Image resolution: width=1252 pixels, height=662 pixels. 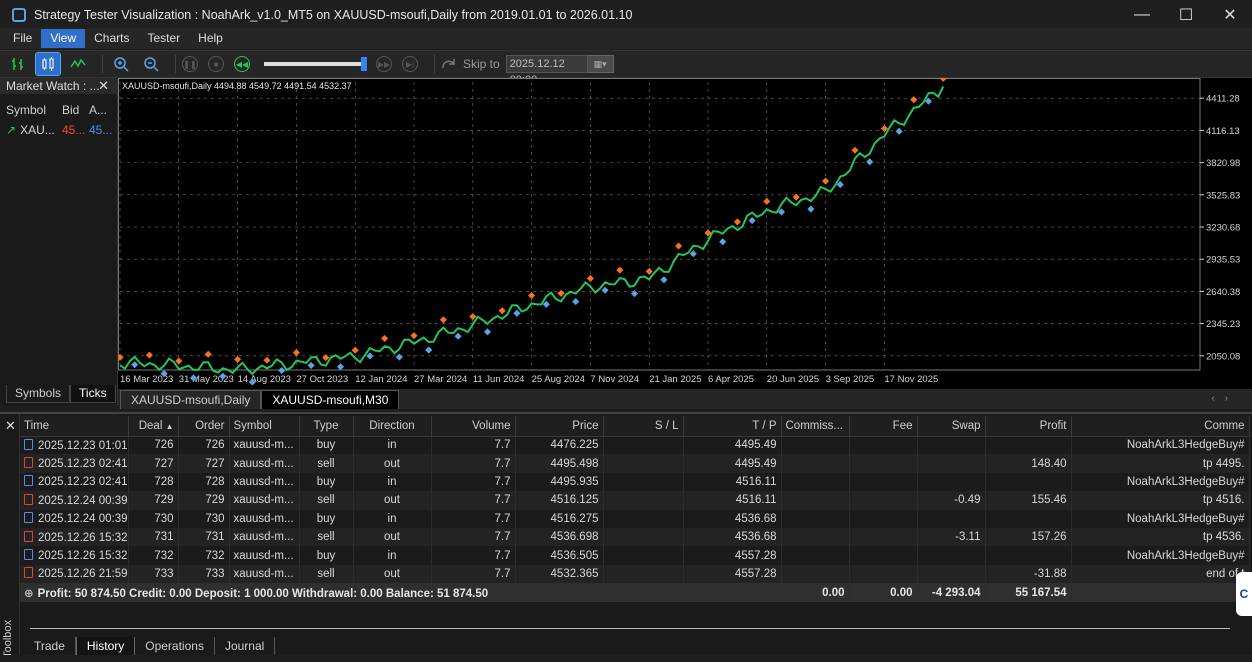 What do you see at coordinates (191, 399) in the screenshot?
I see `tab-chart-daily: XAUUSD-msoufi,Daily` at bounding box center [191, 399].